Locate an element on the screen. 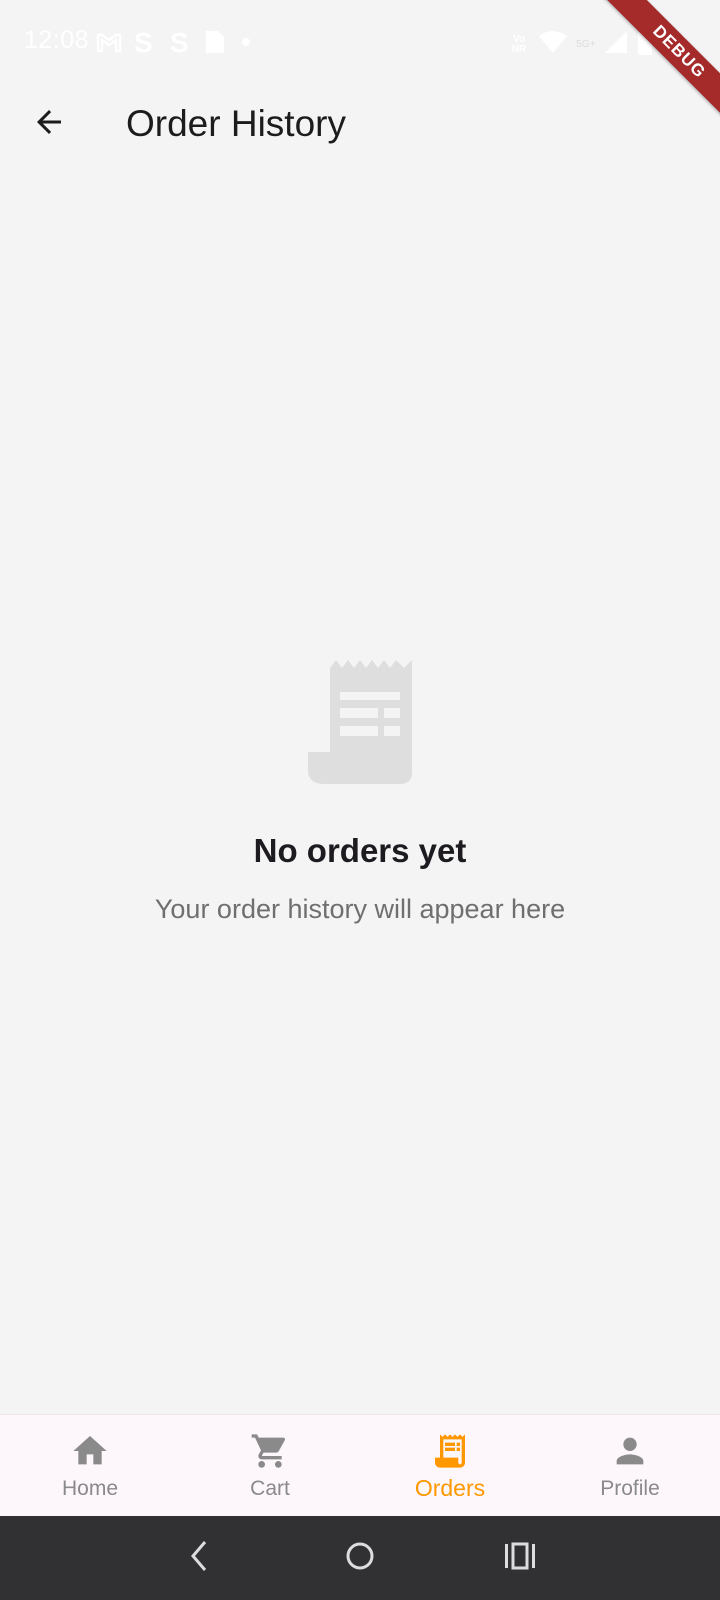 The height and width of the screenshot is (1600, 720). back-button is located at coordinates (49, 124).